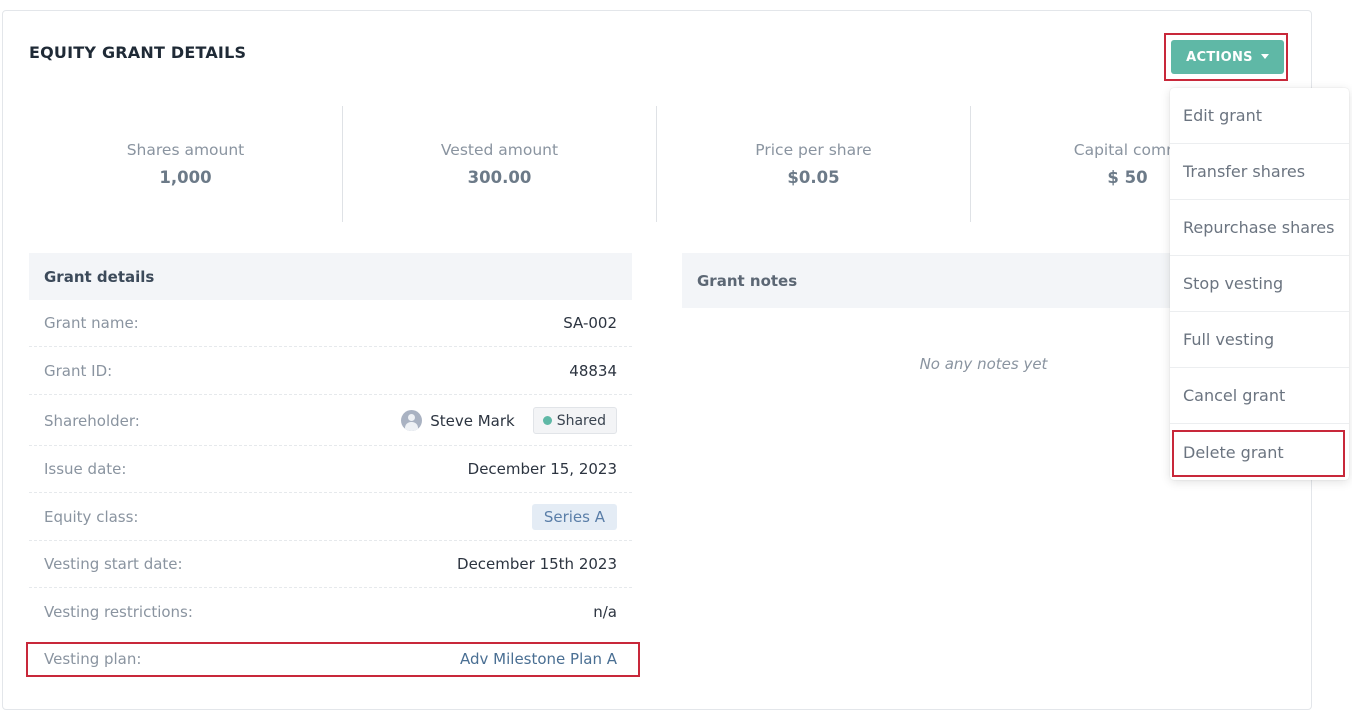 Image resolution: width=1352 pixels, height=716 pixels. I want to click on stat-vested-amount: Vested amount 300.00, so click(499, 164).